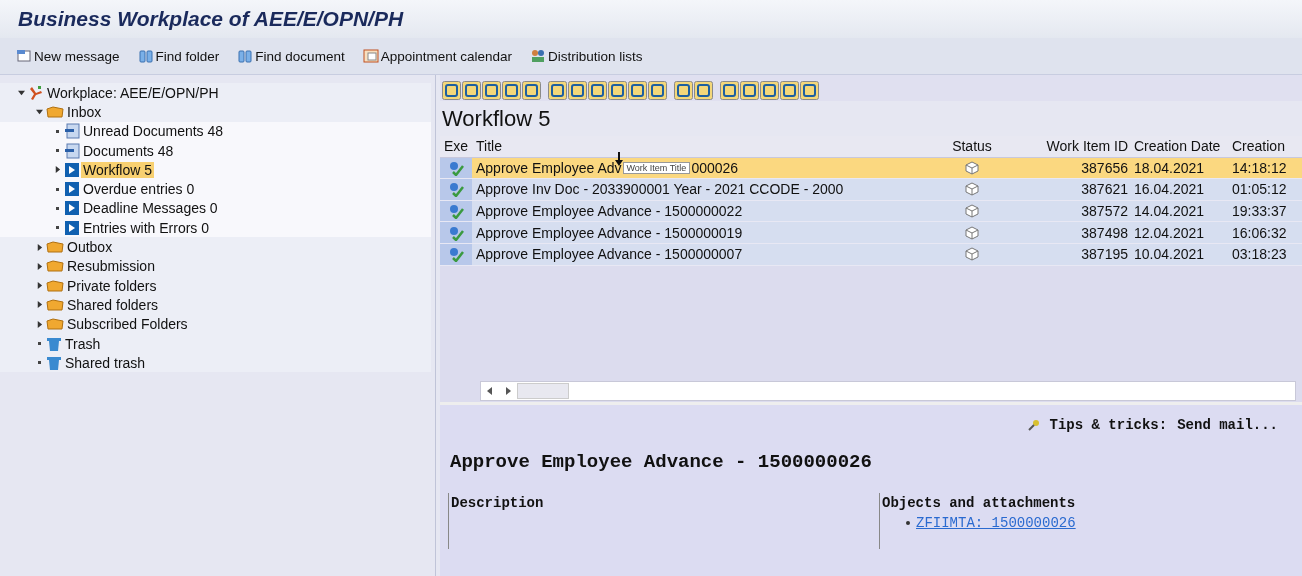 The image size is (1302, 576). I want to click on tree-item: Inbox, so click(84, 111).